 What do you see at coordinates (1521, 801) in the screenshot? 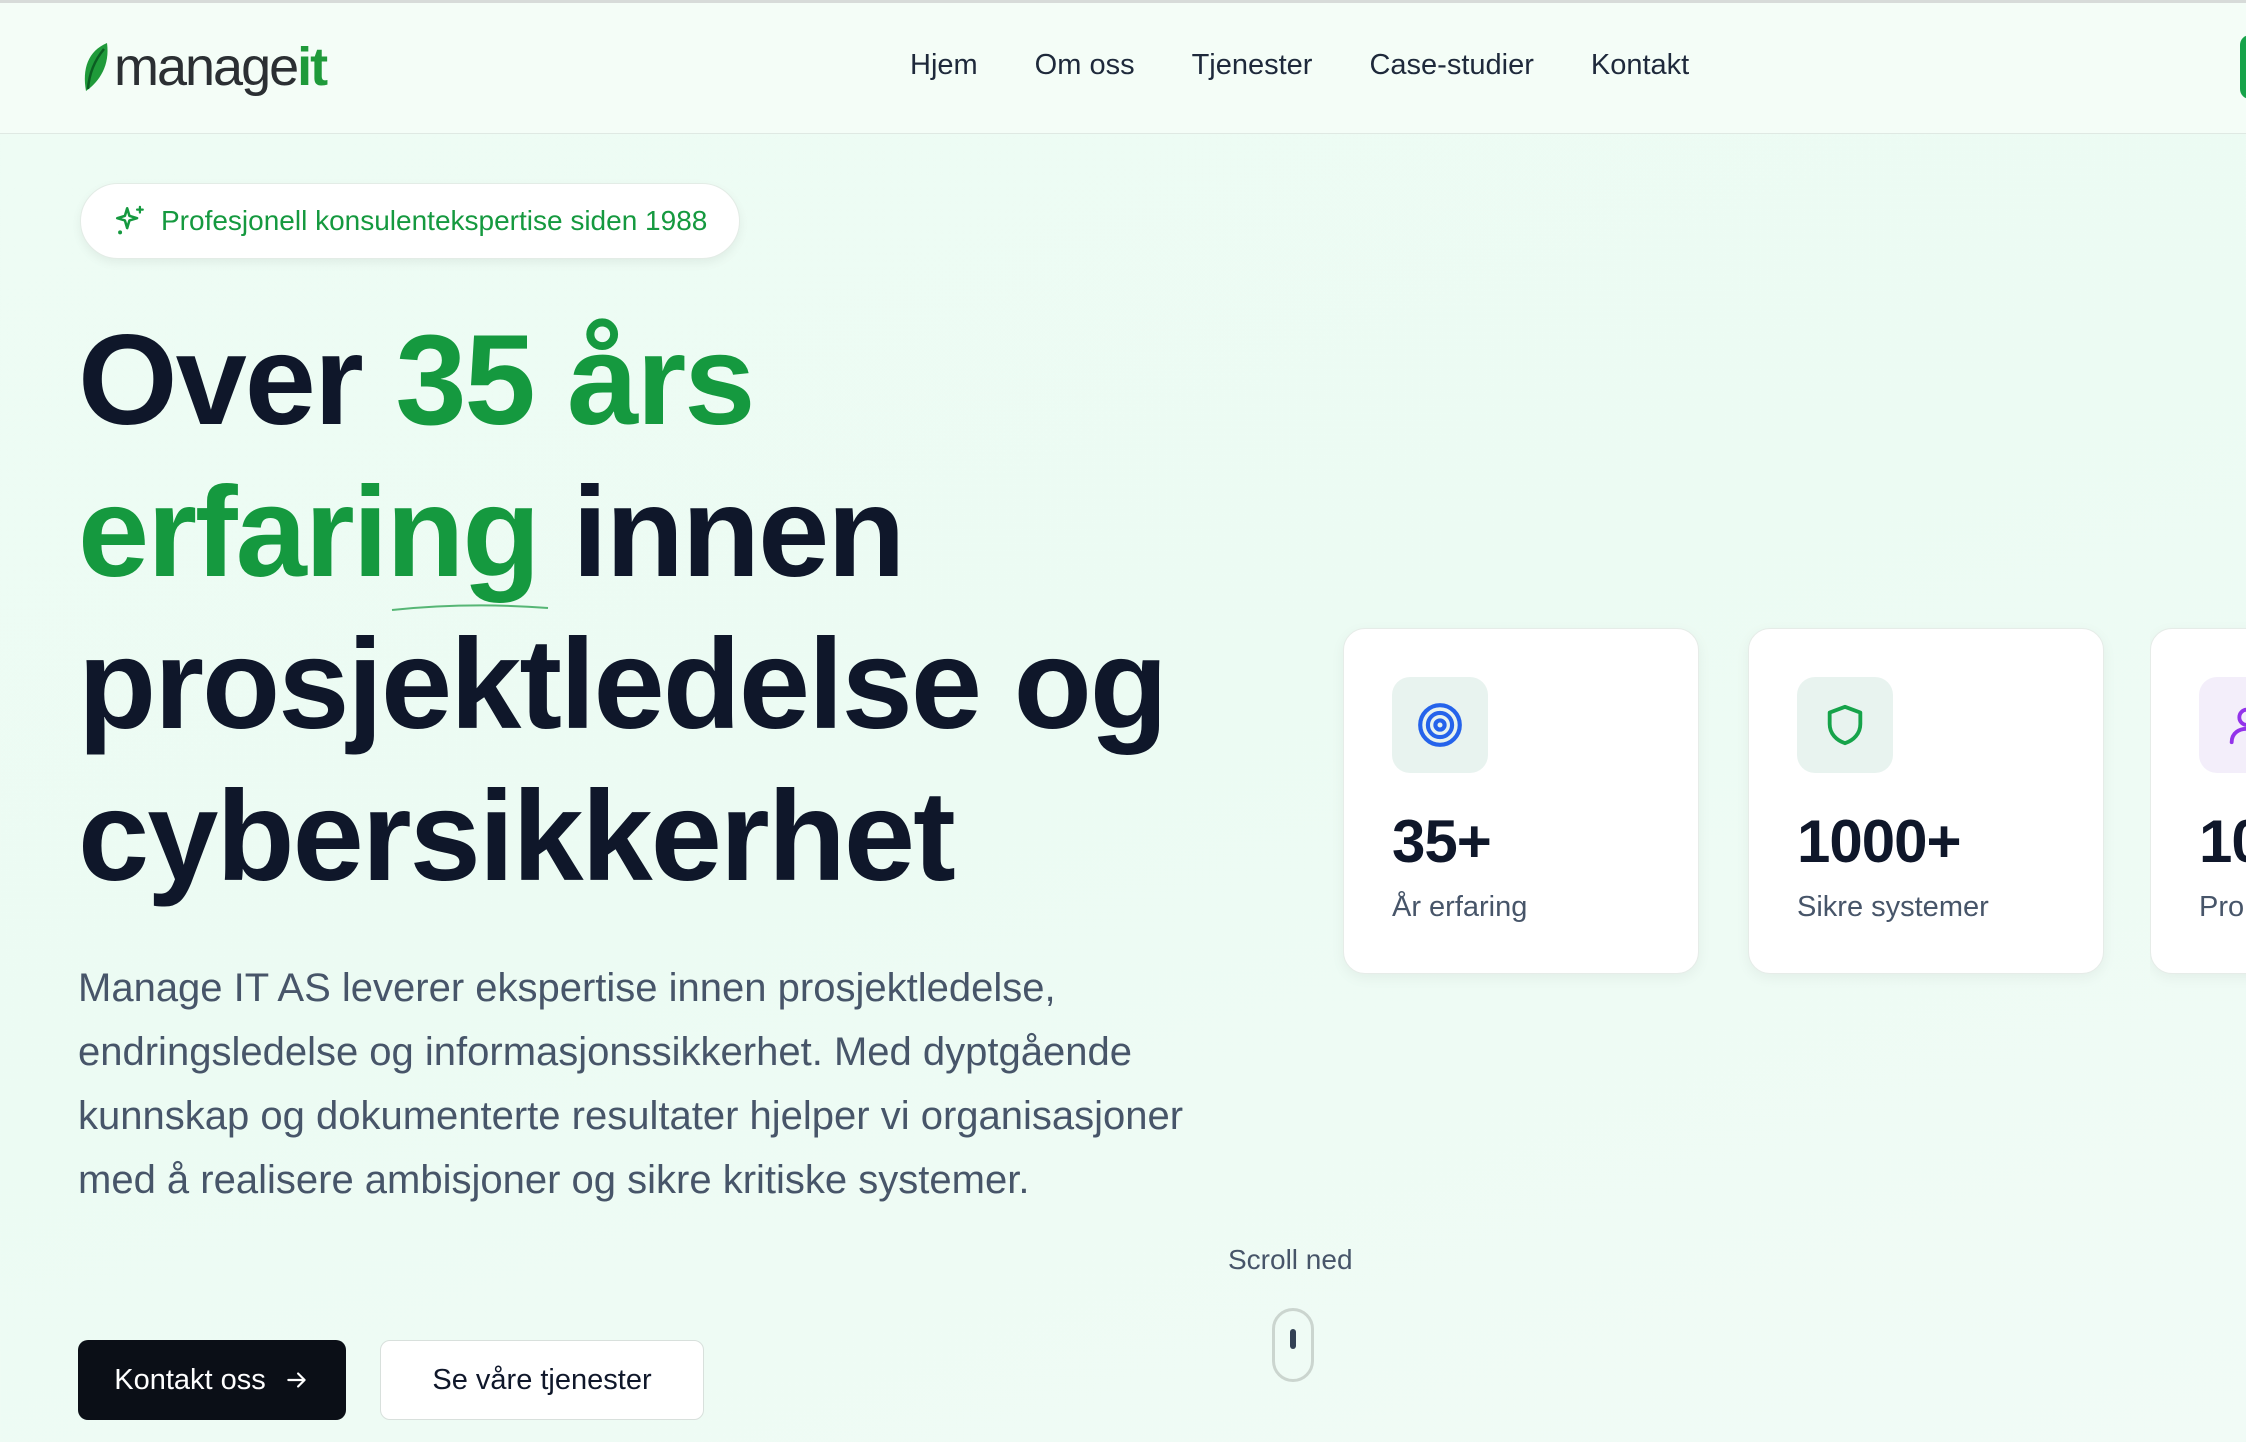
I see `stat-card-experience: 35+ År erfaring` at bounding box center [1521, 801].